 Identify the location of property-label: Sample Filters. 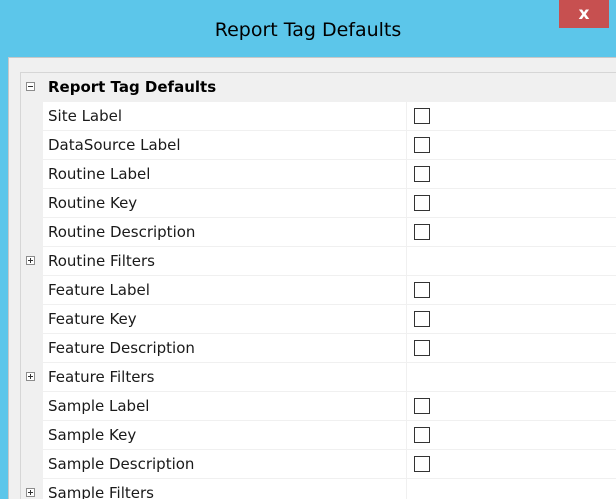
(101, 491).